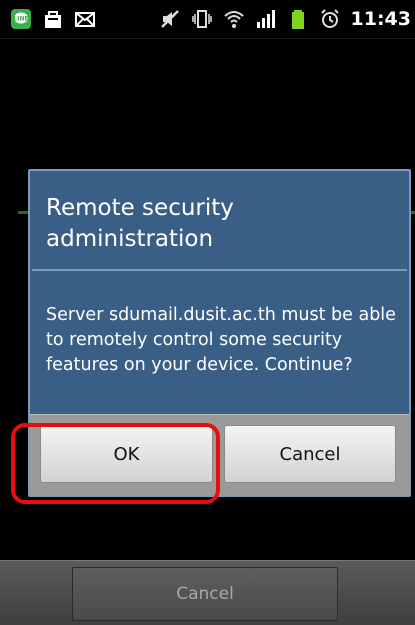 The height and width of the screenshot is (625, 415). Describe the element at coordinates (126, 454) in the screenshot. I see `ok-button: OK` at that location.